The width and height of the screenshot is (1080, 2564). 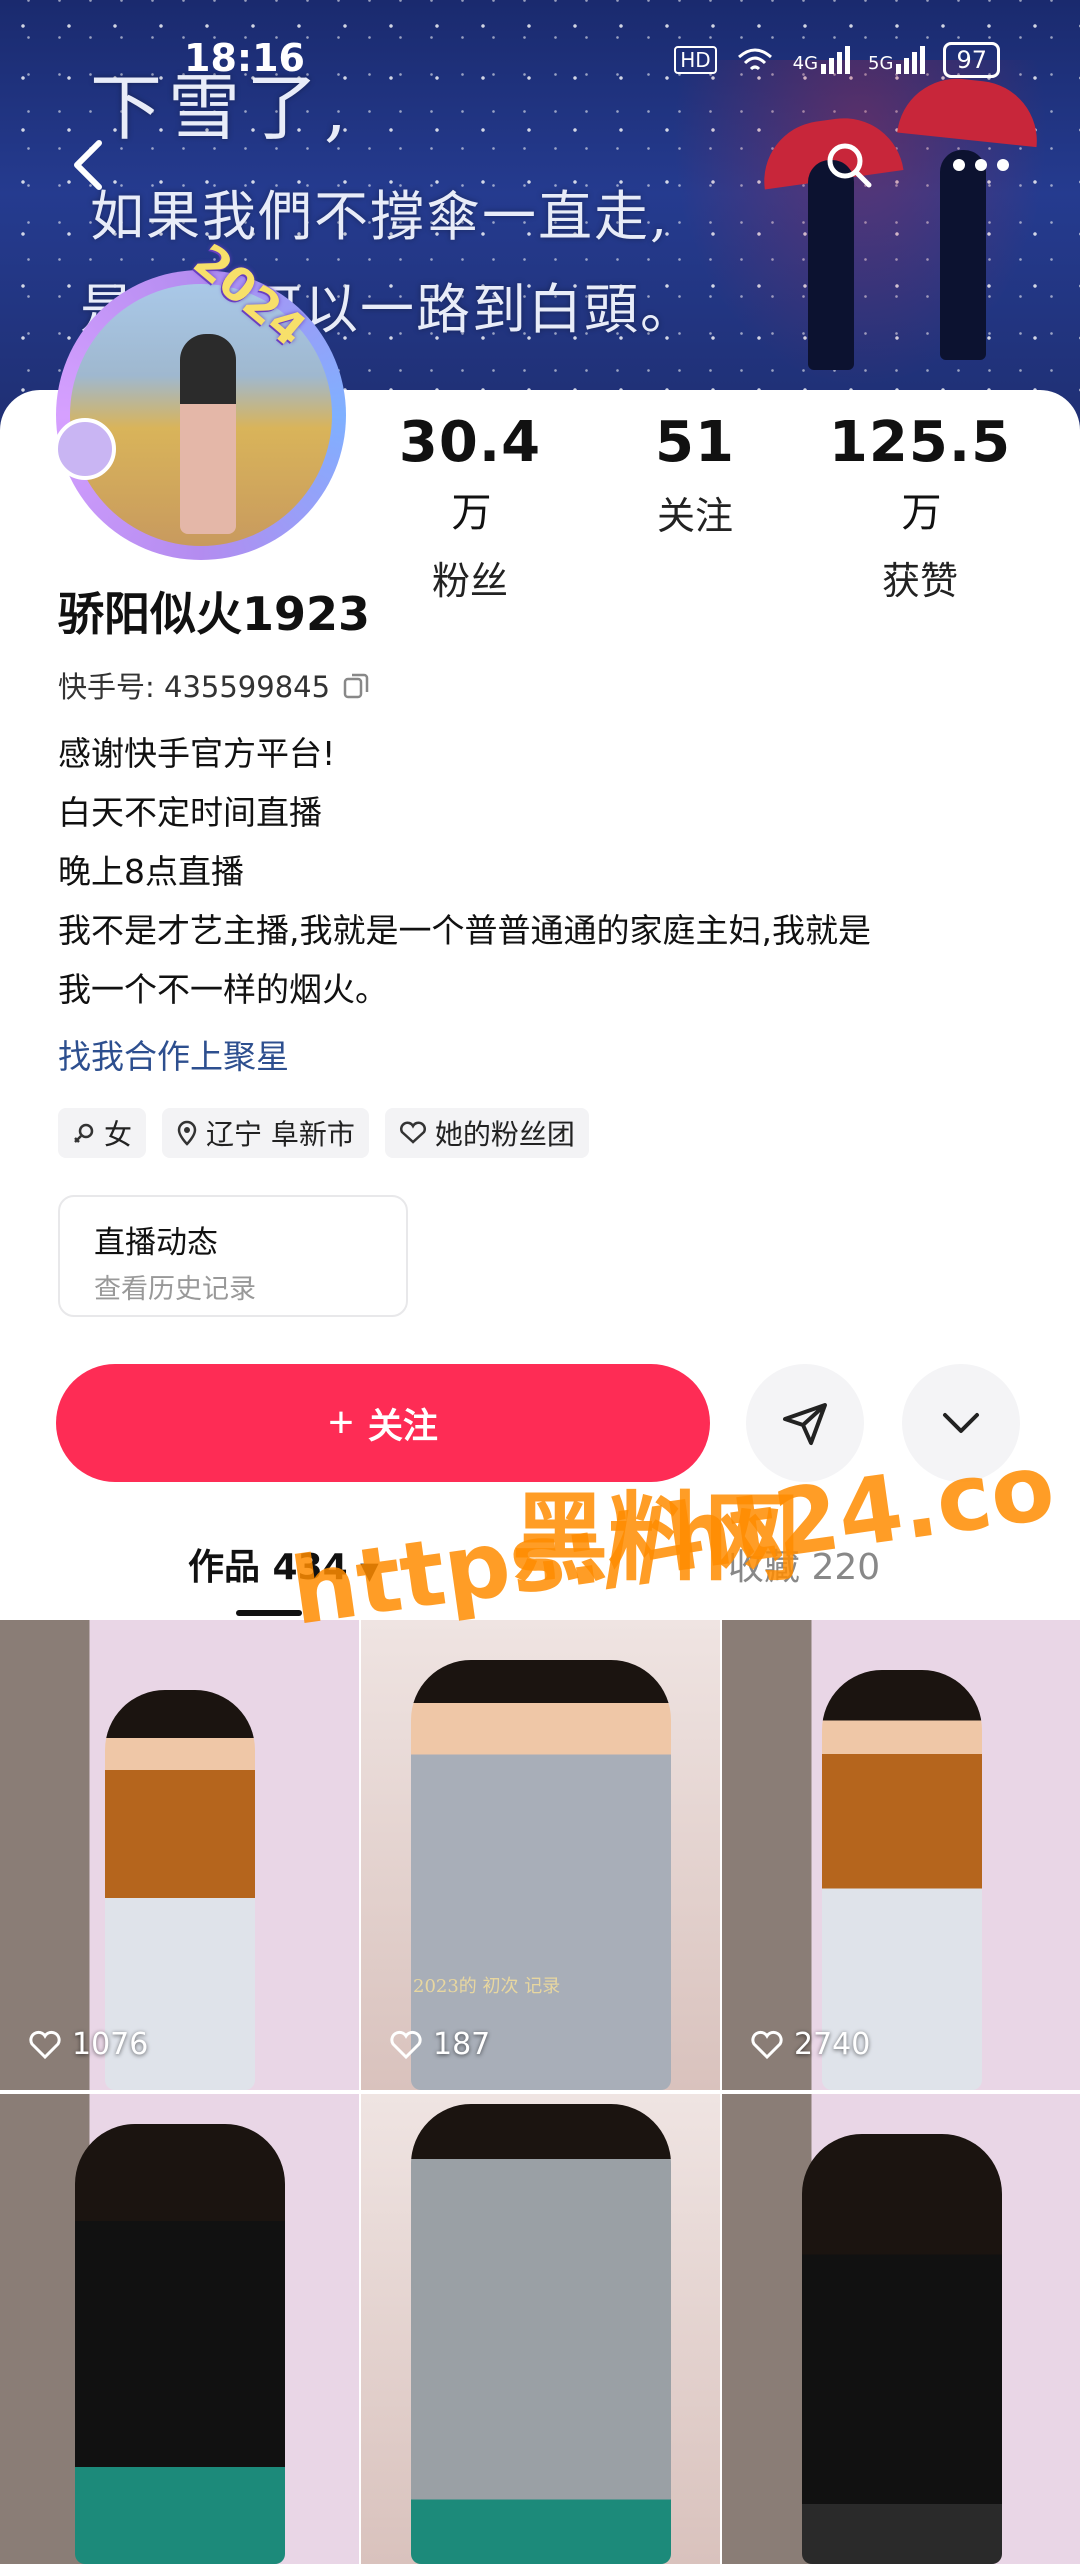 What do you see at coordinates (175, 1289) in the screenshot?
I see `live-card-subtitle: 查看历史记录` at bounding box center [175, 1289].